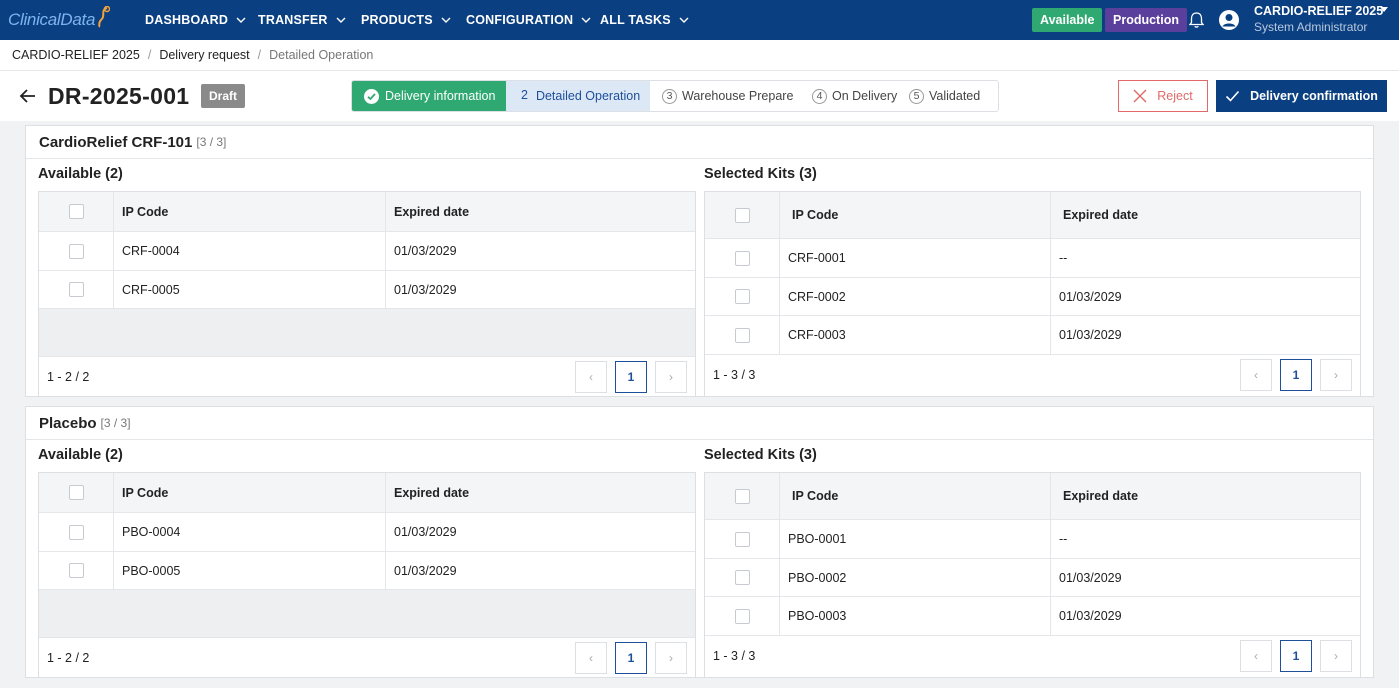  I want to click on ip-code-cell: CRF-0002, so click(915, 296).